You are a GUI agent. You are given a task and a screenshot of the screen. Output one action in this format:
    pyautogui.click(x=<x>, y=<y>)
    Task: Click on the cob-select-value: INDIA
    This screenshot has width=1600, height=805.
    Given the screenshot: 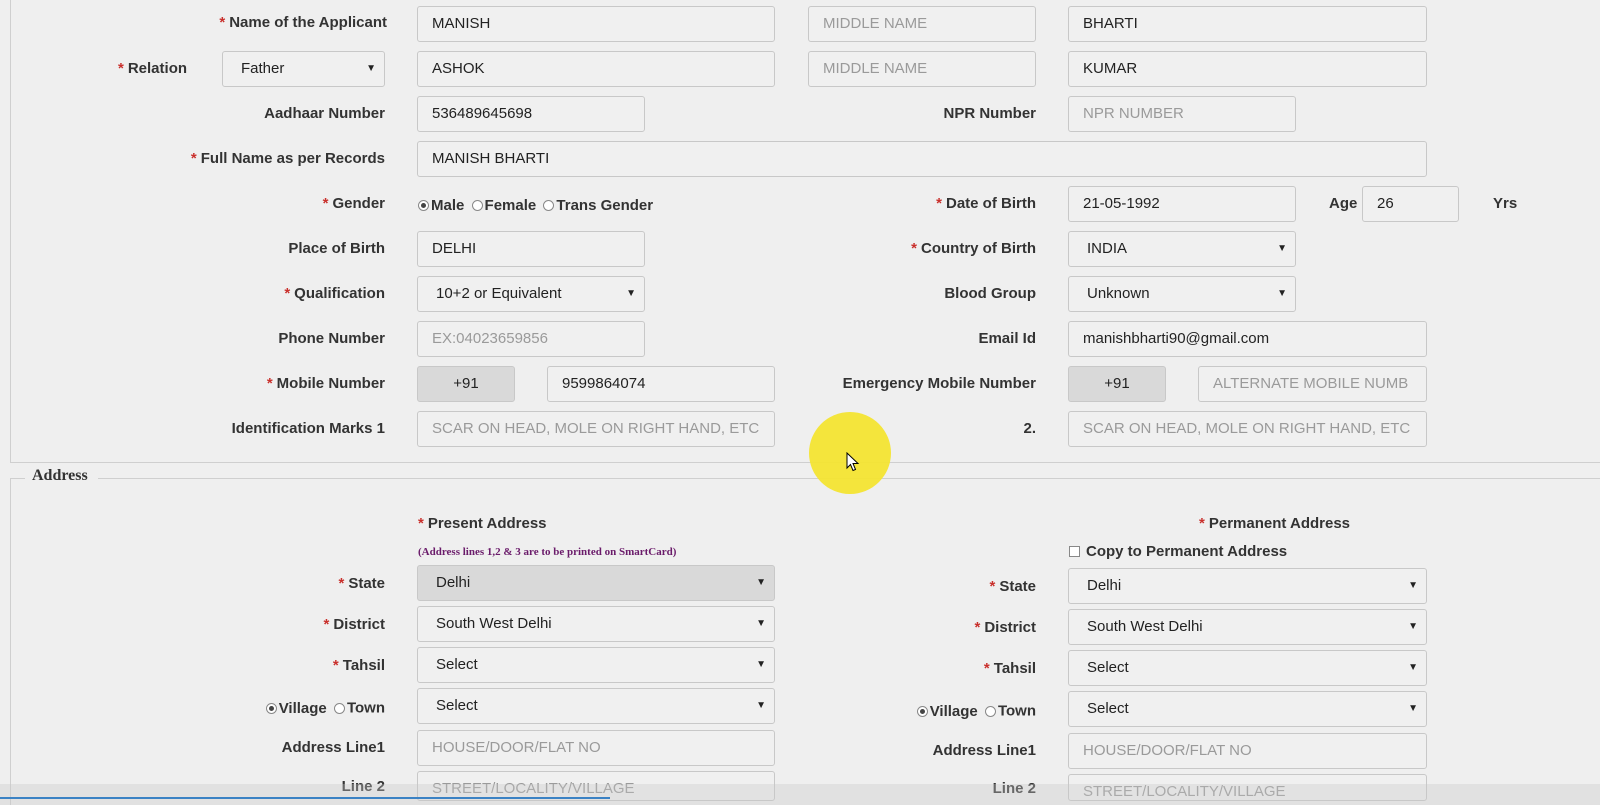 What is the action you would take?
    pyautogui.click(x=1107, y=248)
    